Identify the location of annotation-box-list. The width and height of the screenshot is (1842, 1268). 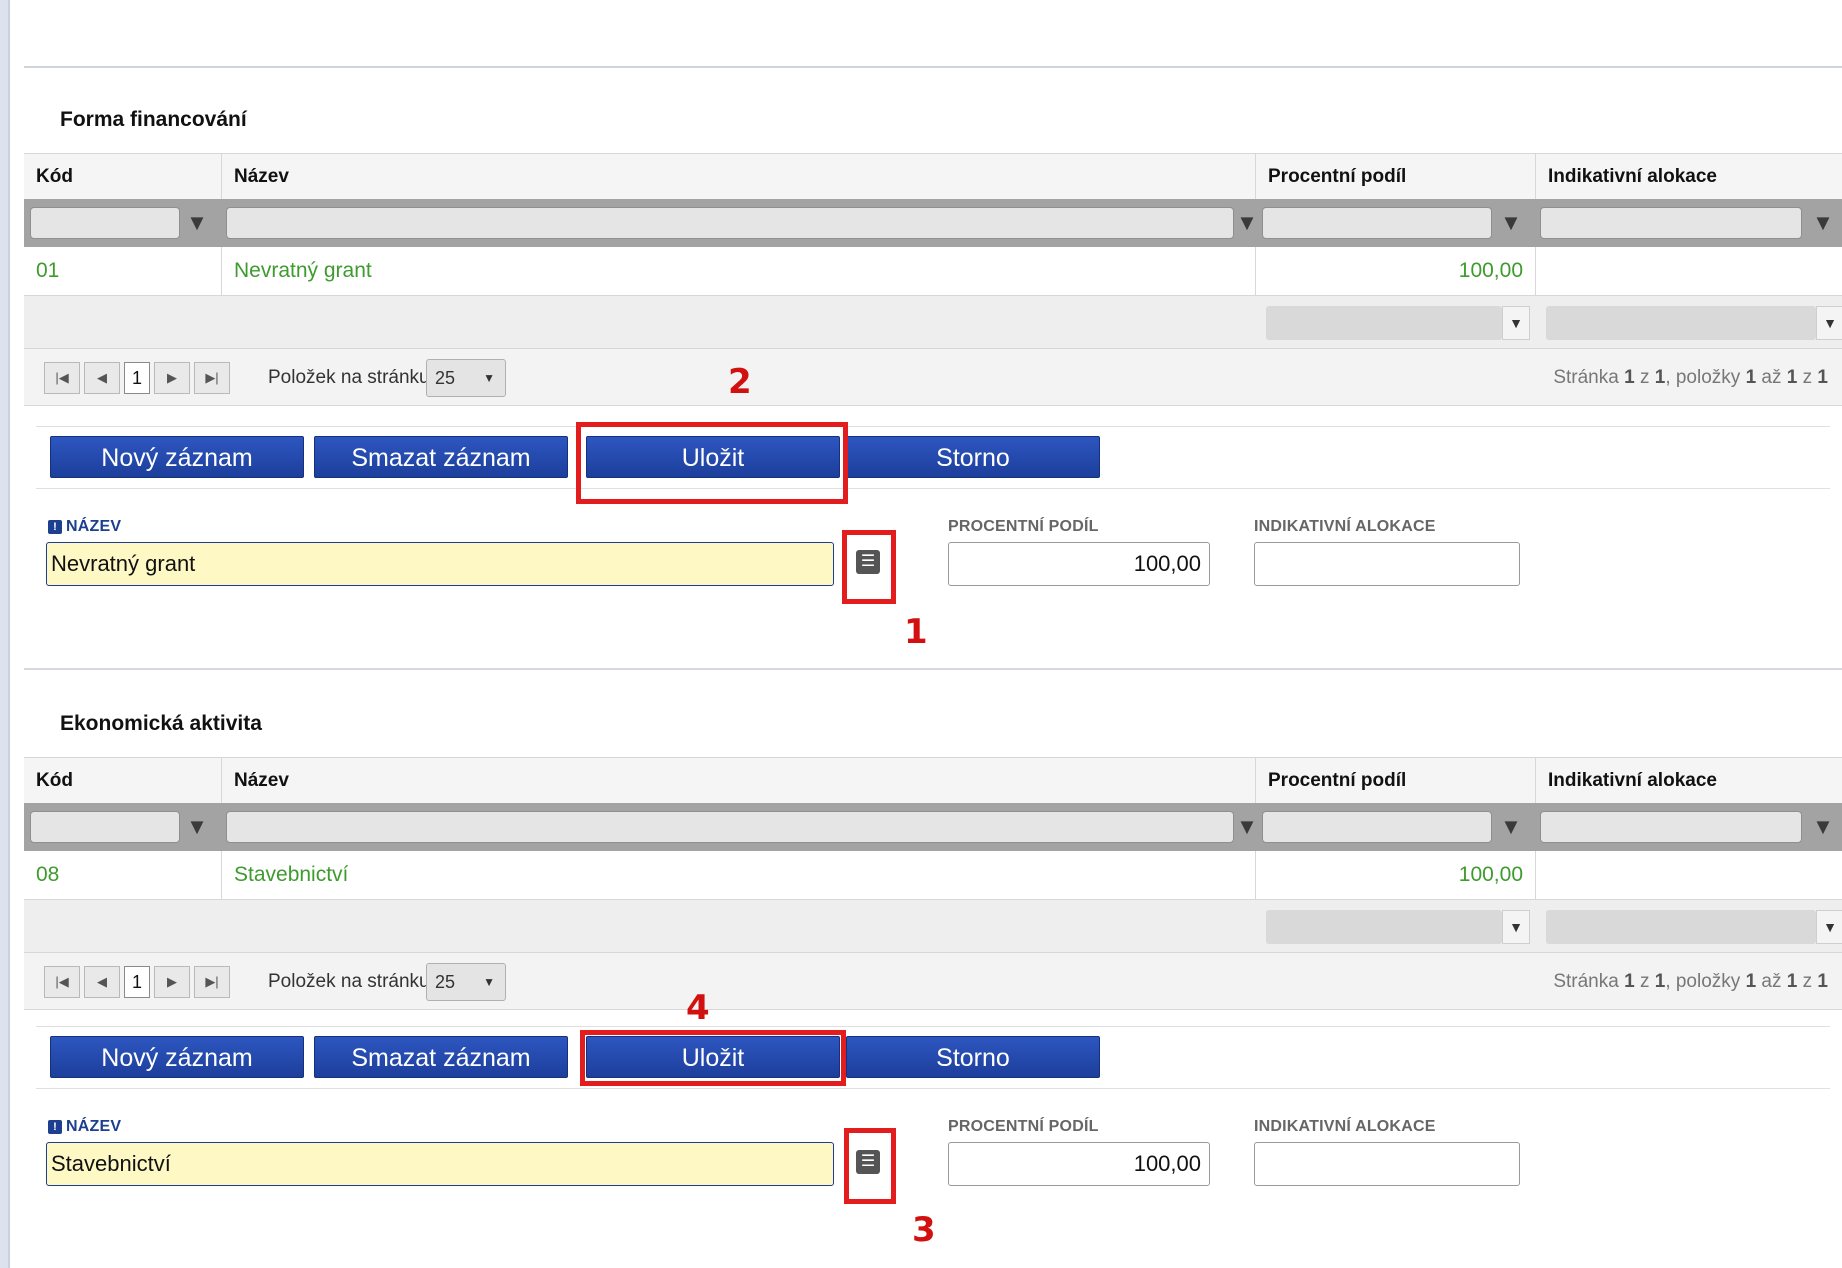
(870, 1166).